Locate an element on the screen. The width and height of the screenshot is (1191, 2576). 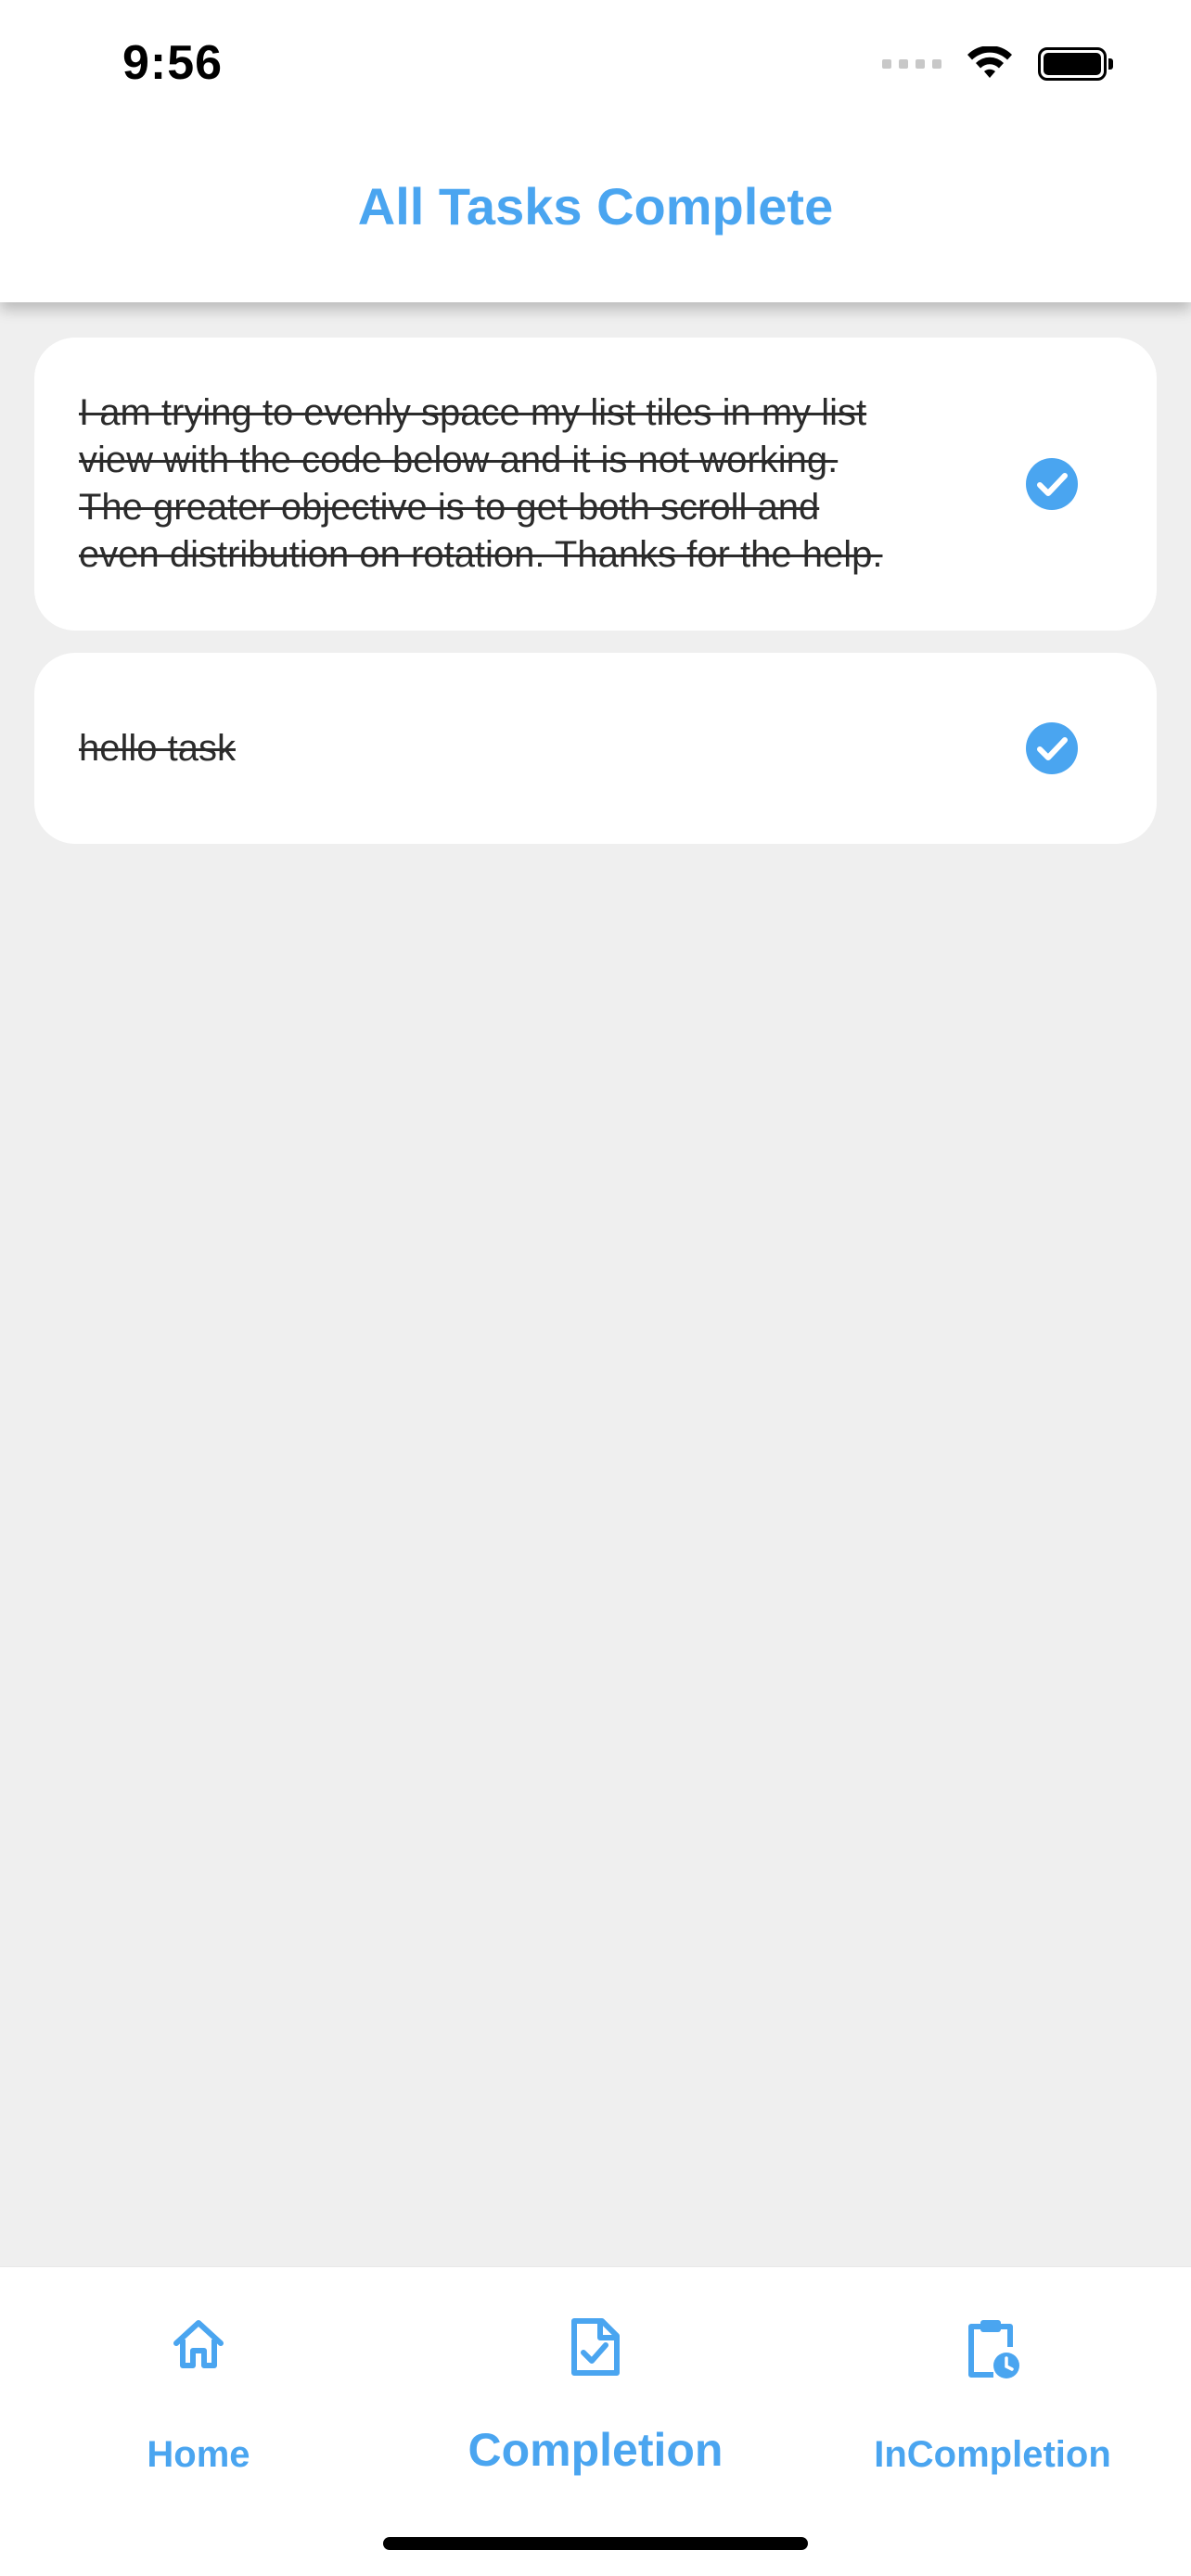
status-icons is located at coordinates (997, 64).